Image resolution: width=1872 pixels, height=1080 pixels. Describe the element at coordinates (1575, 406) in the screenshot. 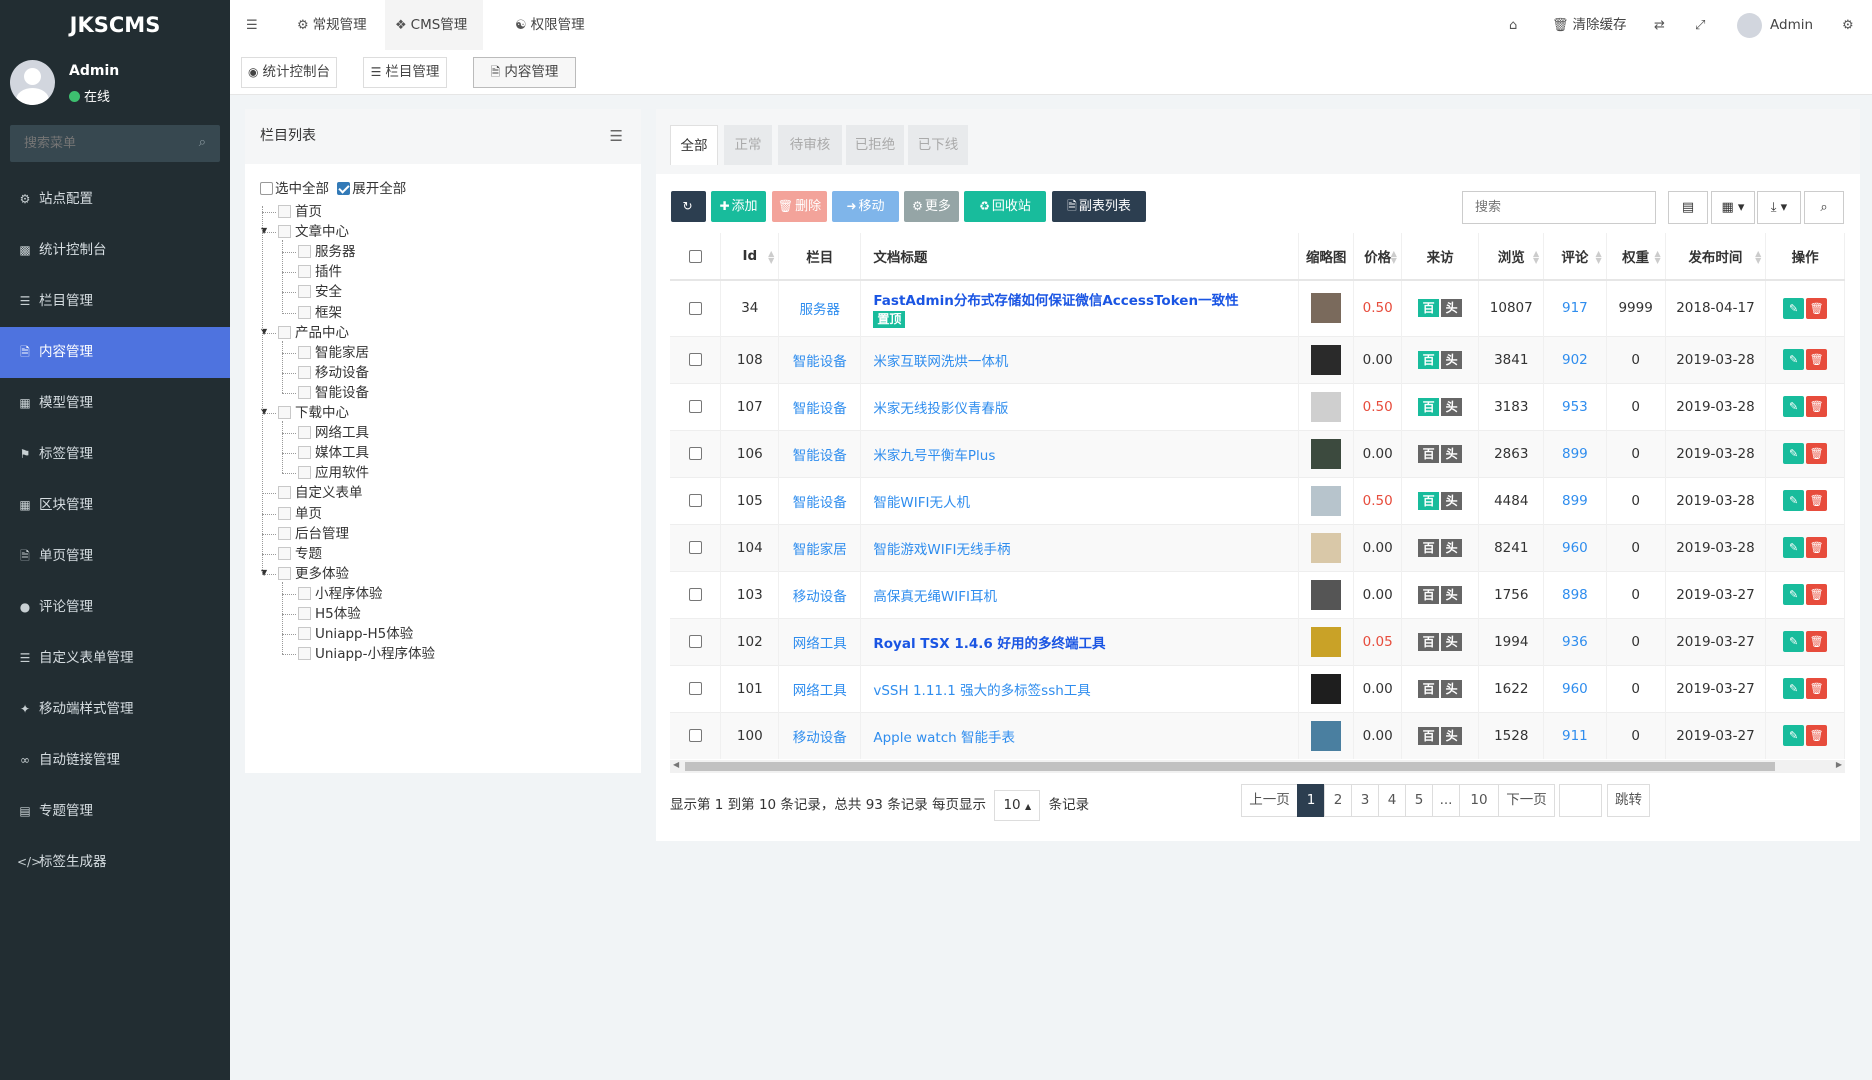

I see `row-comments-link: 953` at that location.